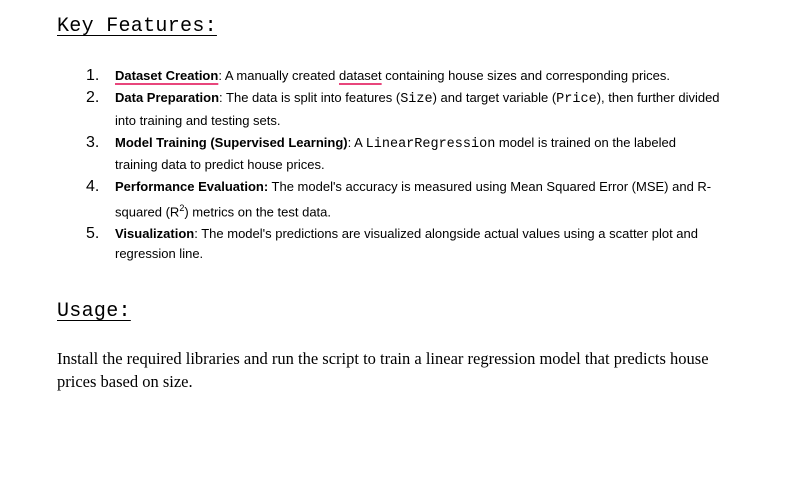  Describe the element at coordinates (94, 311) in the screenshot. I see `usage-heading: Usage:` at that location.